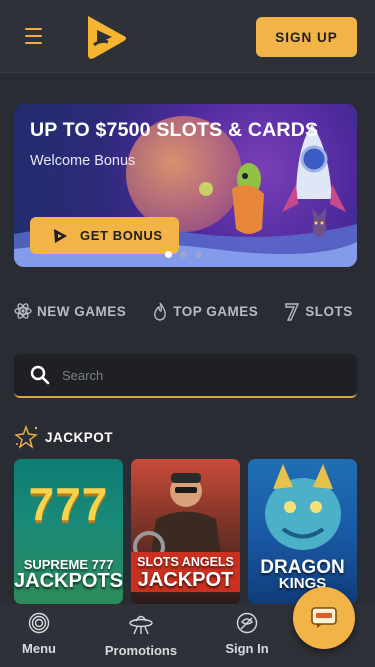 The image size is (375, 667). What do you see at coordinates (247, 635) in the screenshot?
I see `nav-sign-in: Sign In` at bounding box center [247, 635].